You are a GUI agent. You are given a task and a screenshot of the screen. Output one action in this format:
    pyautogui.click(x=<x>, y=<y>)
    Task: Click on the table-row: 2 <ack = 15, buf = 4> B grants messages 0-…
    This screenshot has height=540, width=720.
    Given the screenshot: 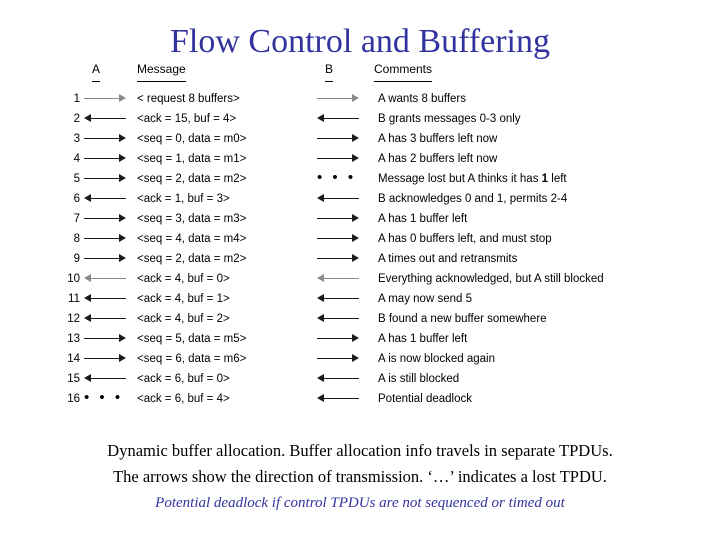 What is the action you would take?
    pyautogui.click(x=360, y=122)
    